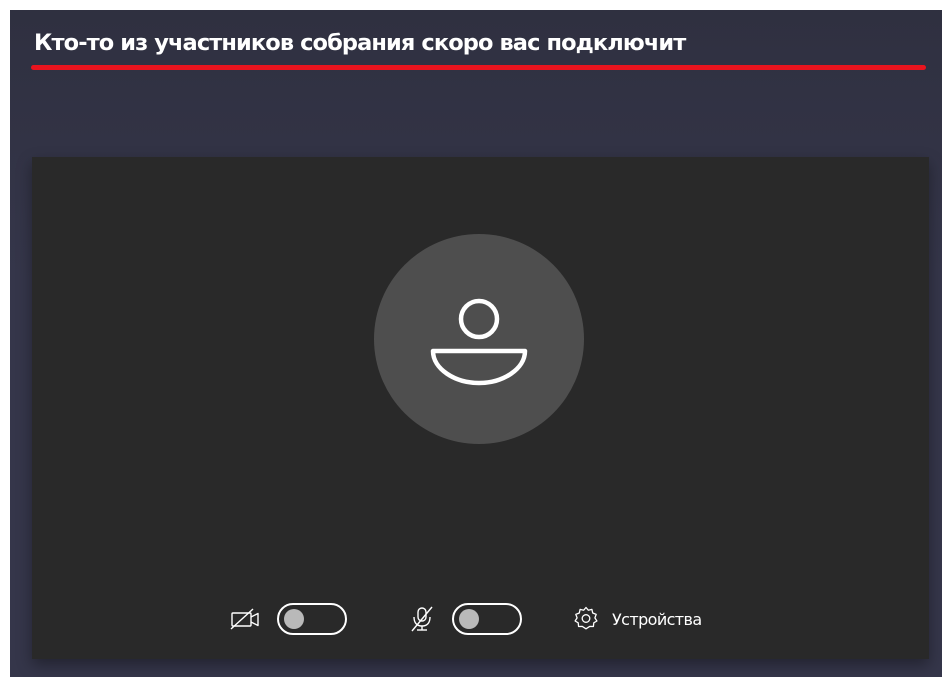 The height and width of the screenshot is (677, 942). What do you see at coordinates (469, 619) in the screenshot?
I see `microphone-toggle-knob` at bounding box center [469, 619].